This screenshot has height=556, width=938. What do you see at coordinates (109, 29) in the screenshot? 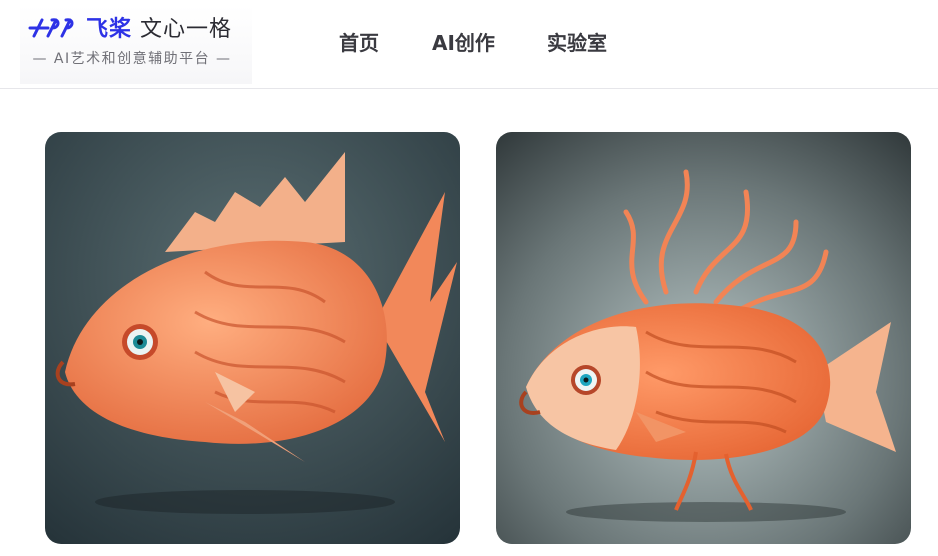
I see `brand-name: 飞桨` at bounding box center [109, 29].